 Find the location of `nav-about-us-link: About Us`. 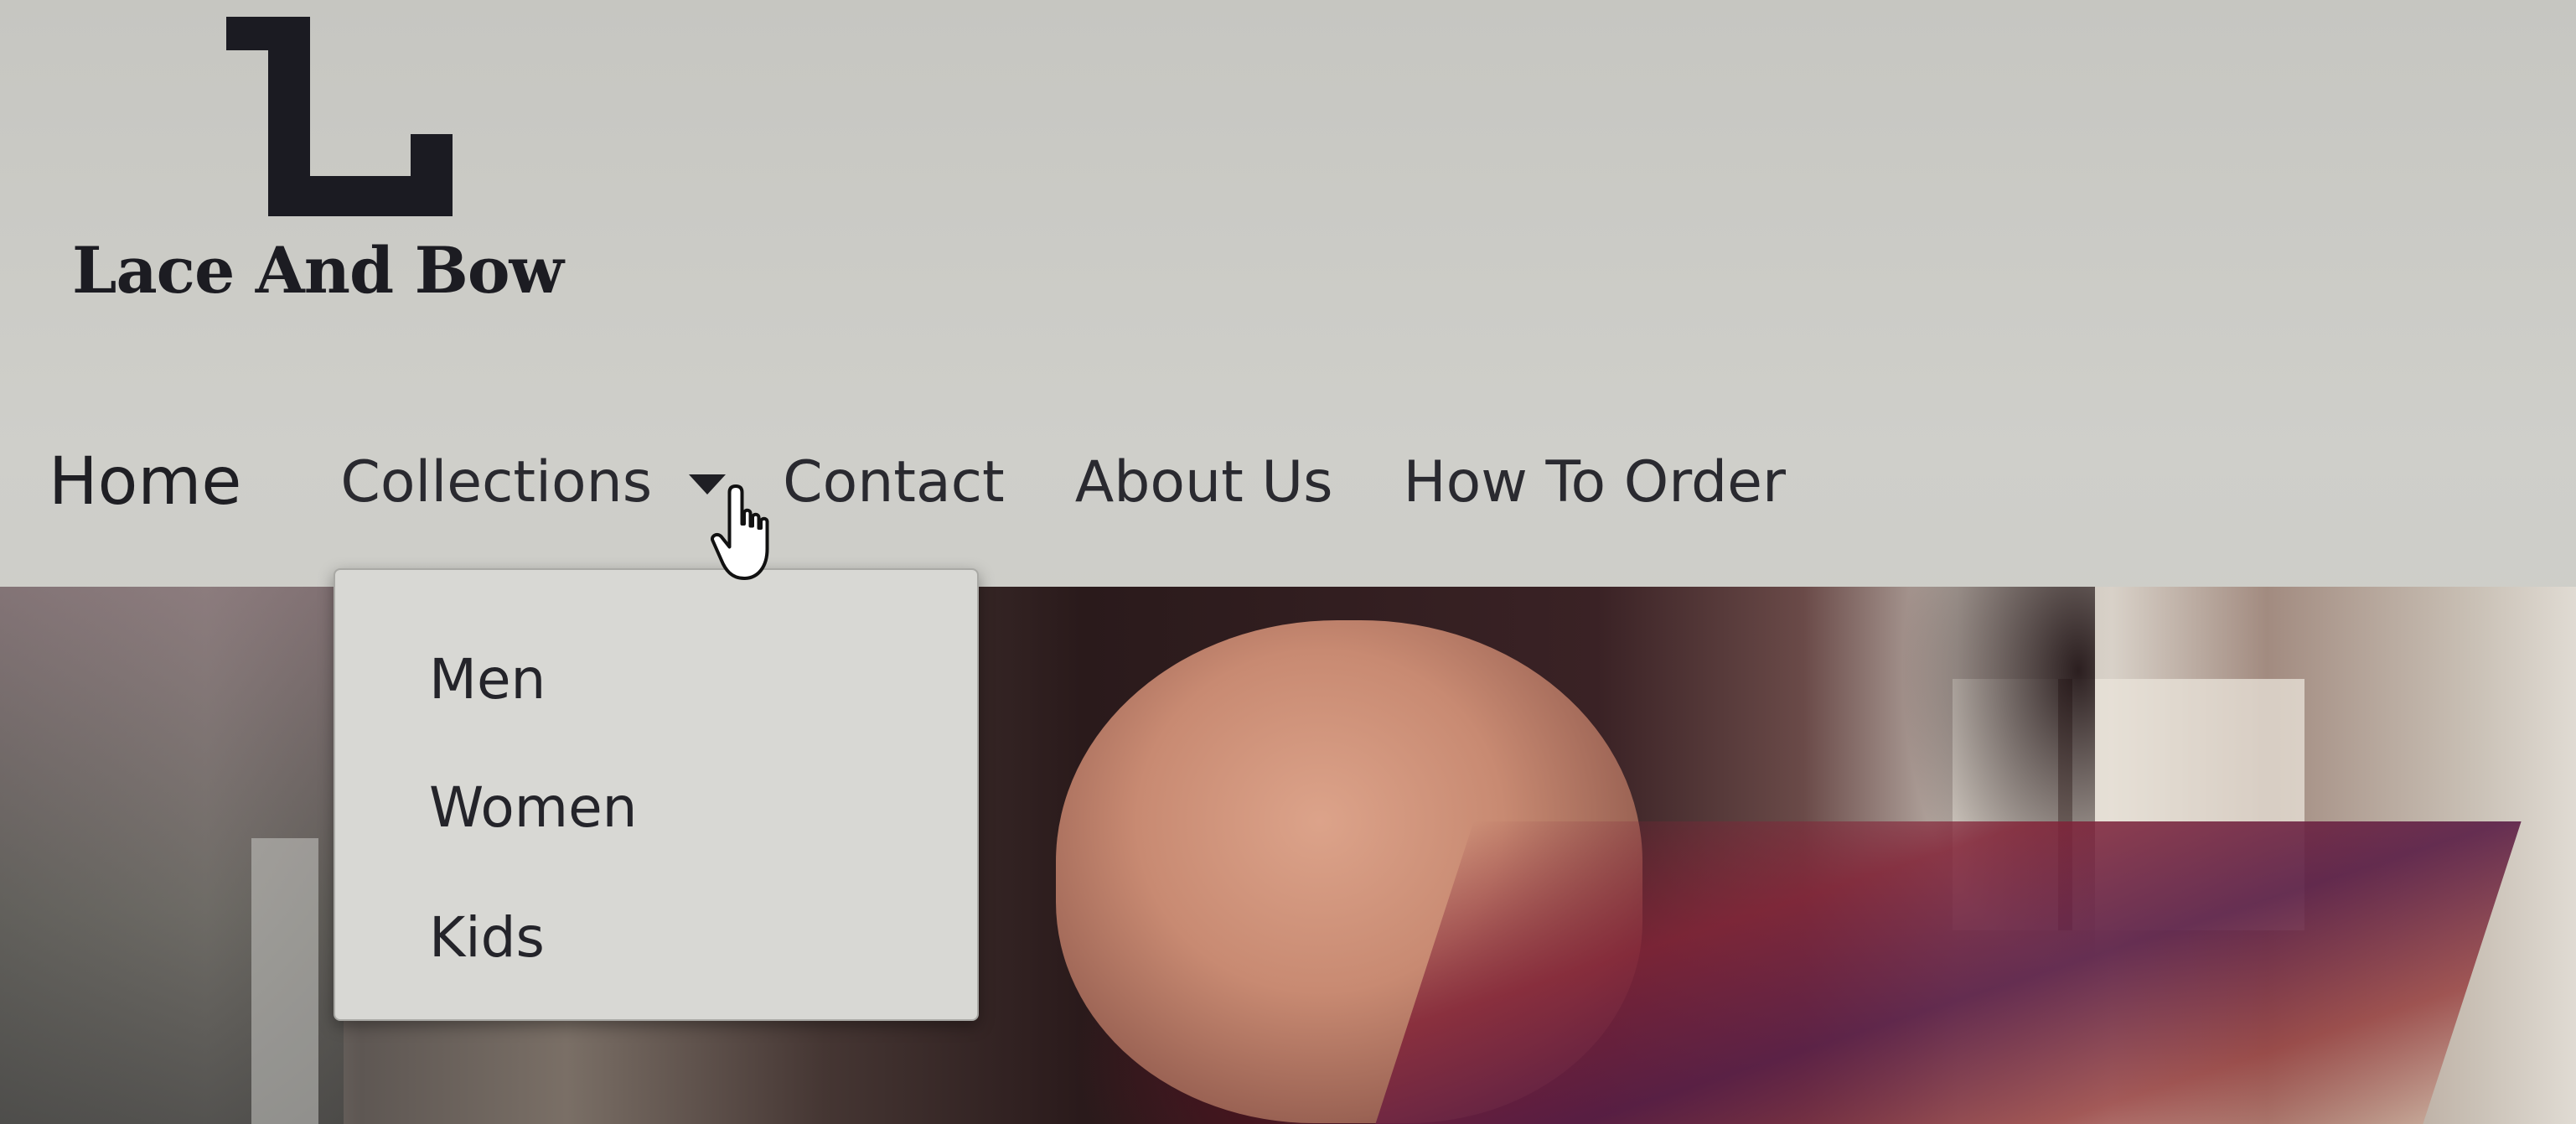

nav-about-us-link: About Us is located at coordinates (1204, 482).